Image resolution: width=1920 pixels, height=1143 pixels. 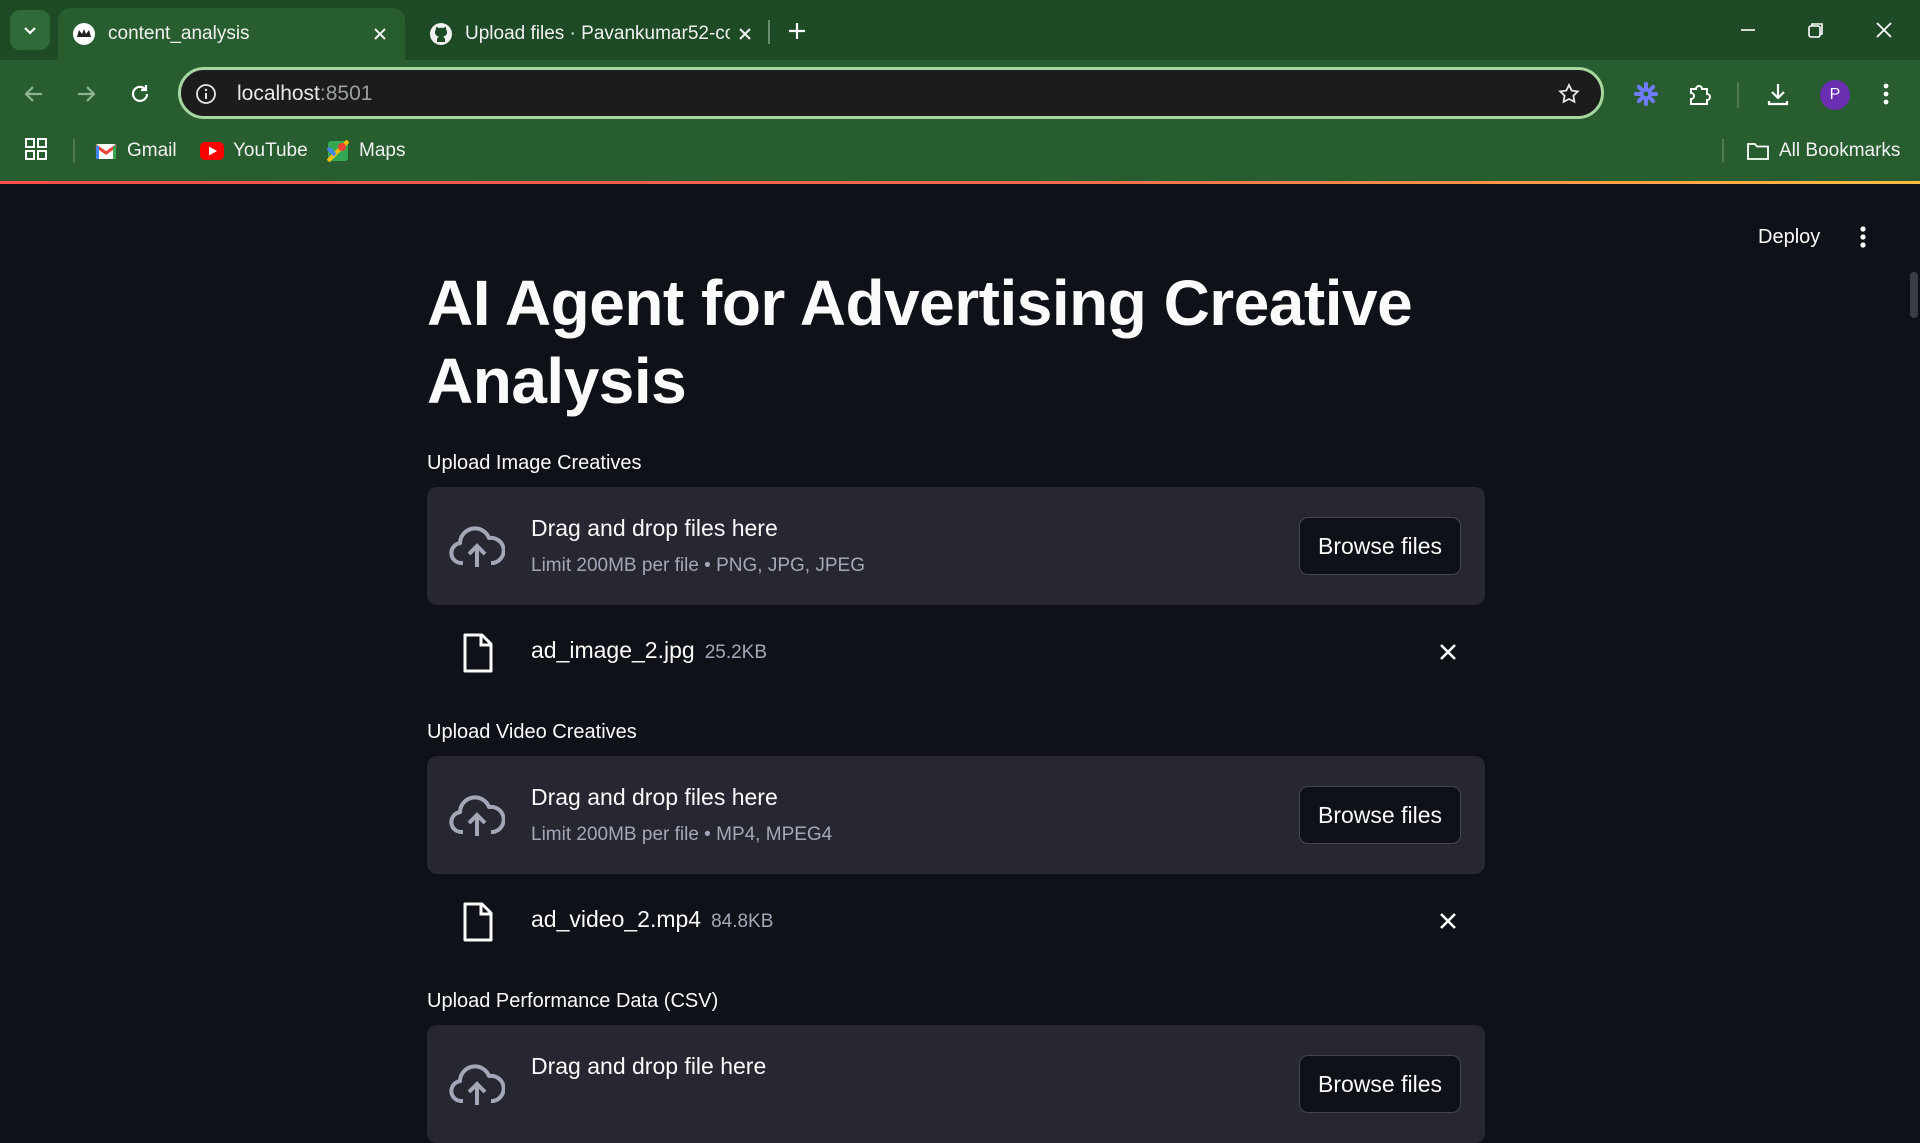 I want to click on streamlit-crown-icon, so click(x=84, y=34).